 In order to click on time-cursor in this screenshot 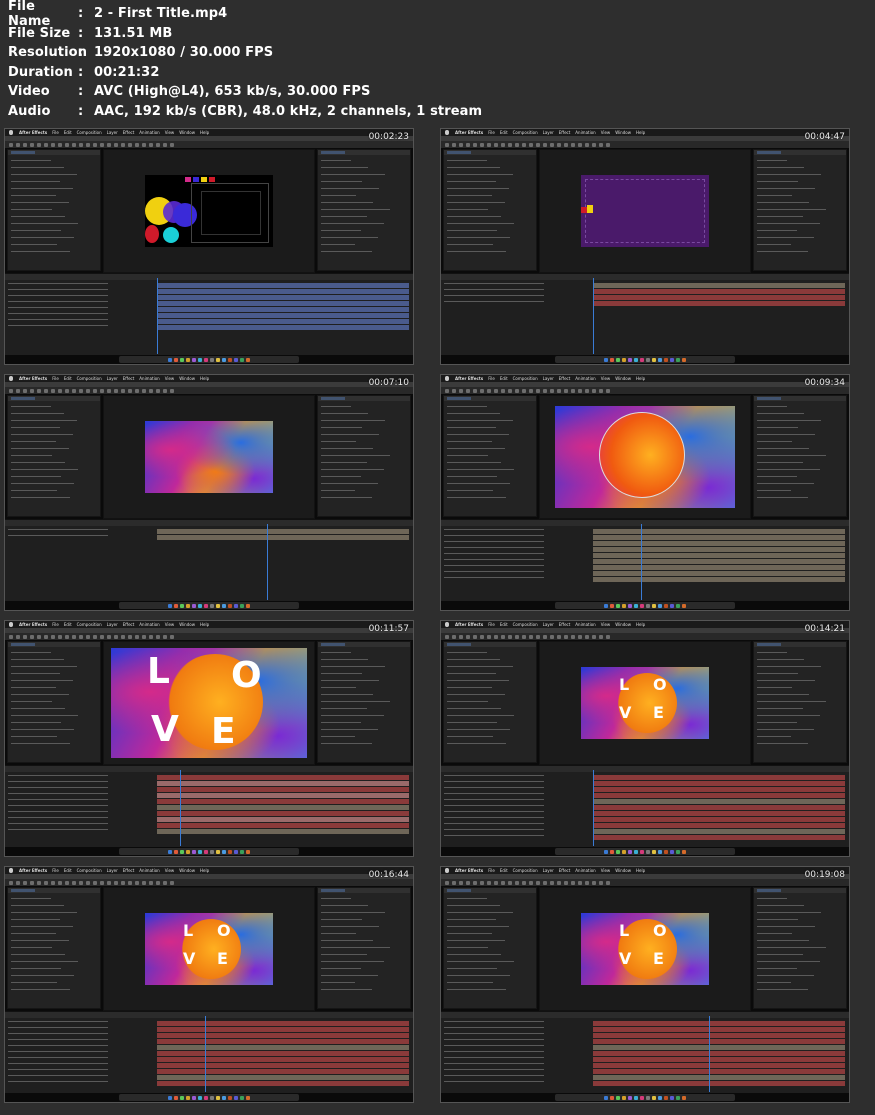, I will do `click(593, 808)`.